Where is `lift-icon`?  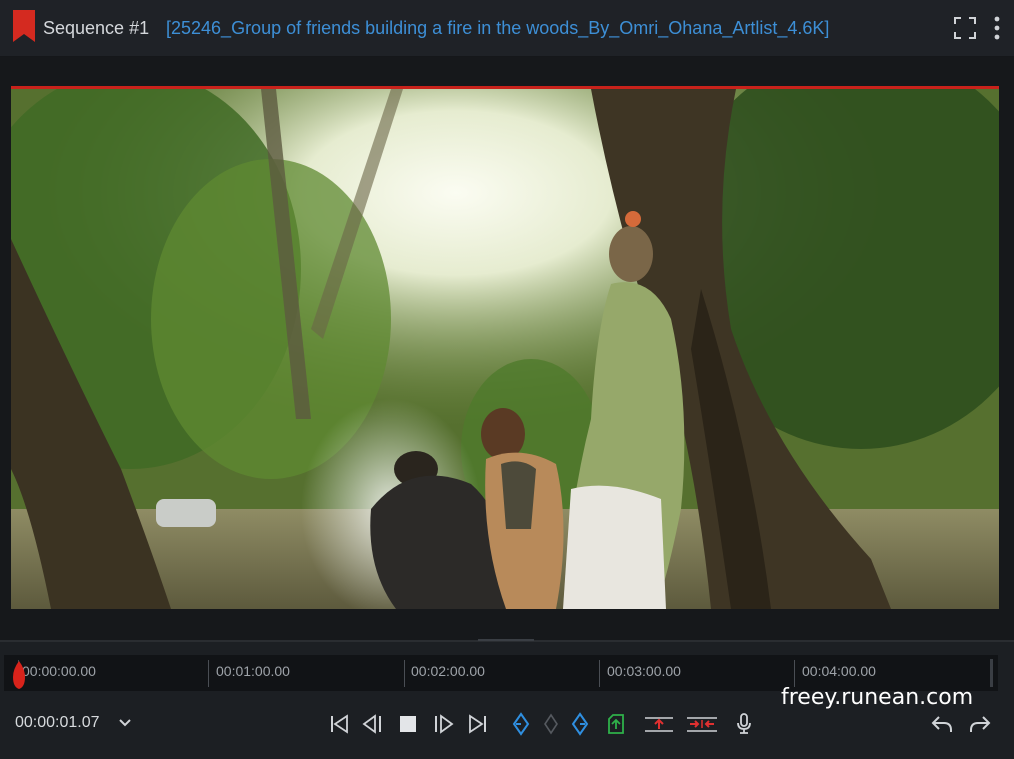
lift-icon is located at coordinates (659, 724).